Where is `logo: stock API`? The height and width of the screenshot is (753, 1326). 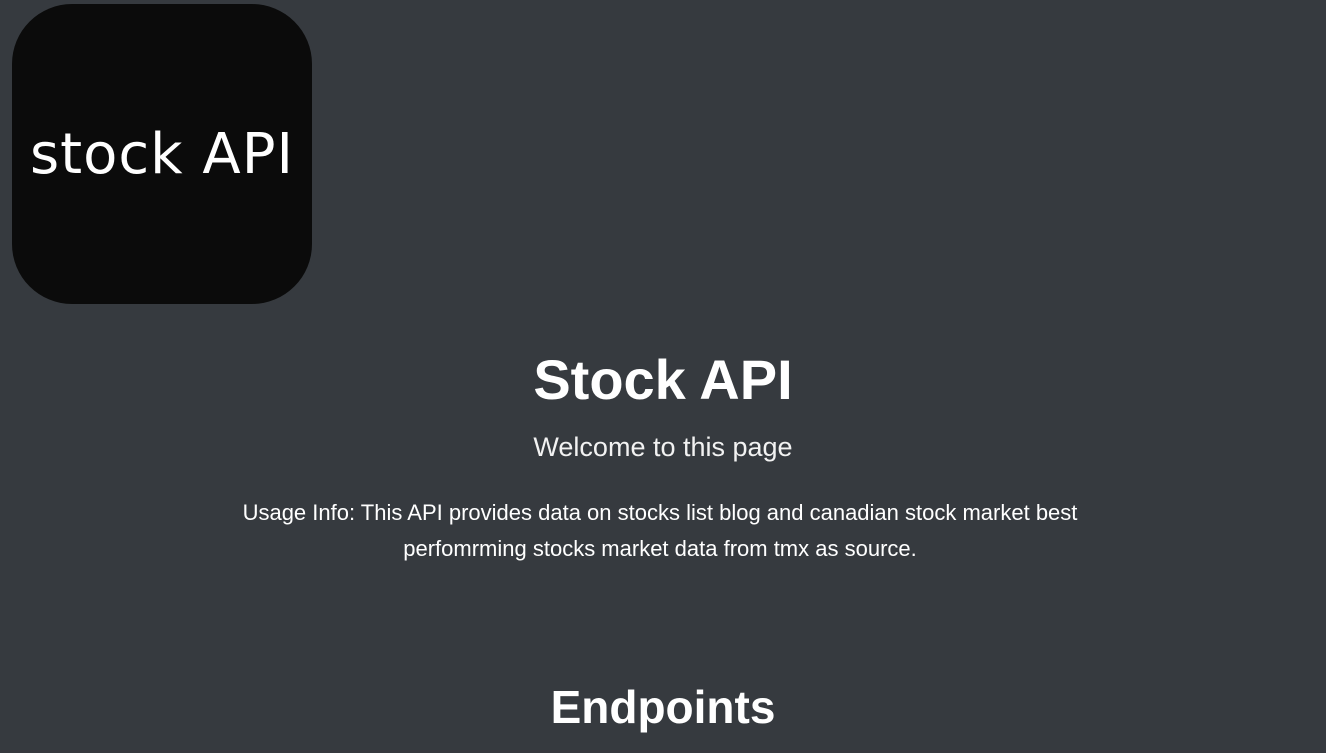
logo: stock API is located at coordinates (162, 154).